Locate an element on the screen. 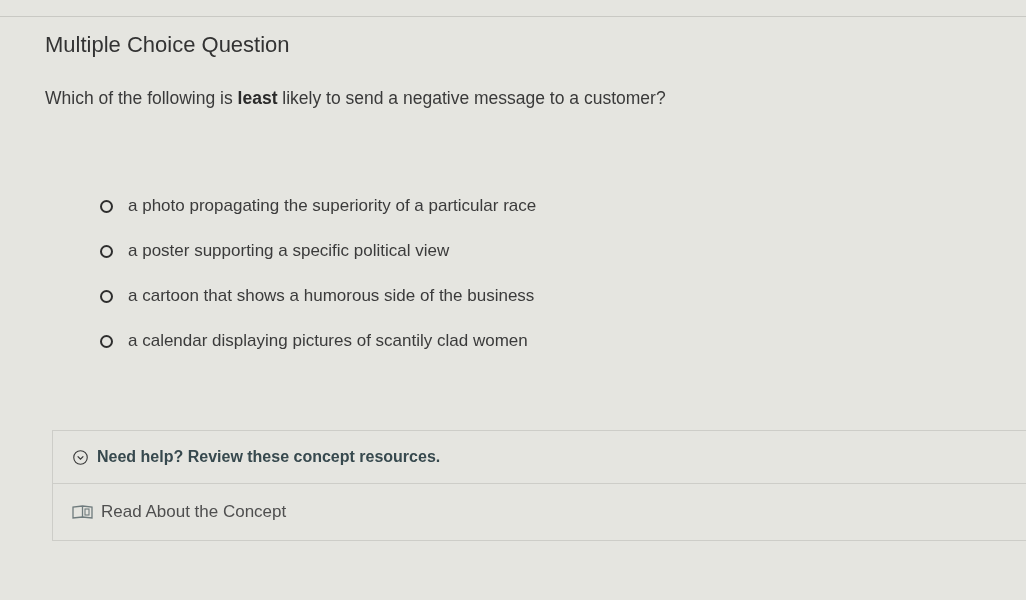 Image resolution: width=1026 pixels, height=600 pixels. option-label: a photo propagating the superiority of a particular race is located at coordinates (332, 206).